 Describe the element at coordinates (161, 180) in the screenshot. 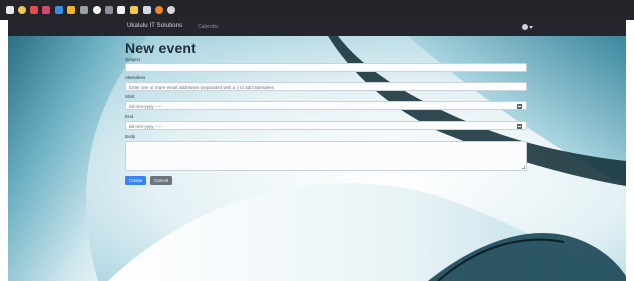

I see `cancel-button: Cancel` at that location.